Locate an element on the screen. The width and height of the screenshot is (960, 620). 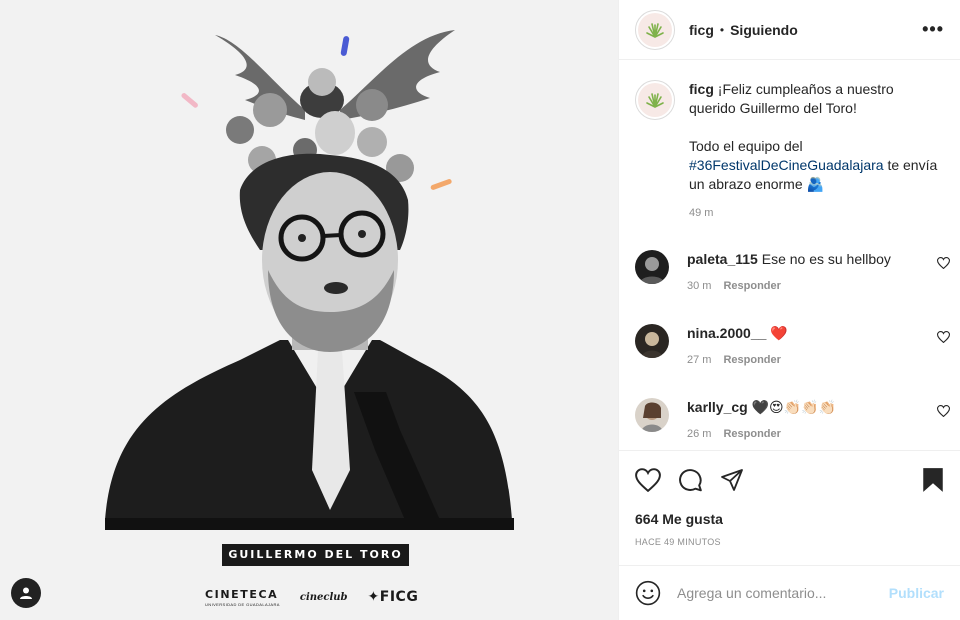
like-heart-icon is located at coordinates (648, 480).